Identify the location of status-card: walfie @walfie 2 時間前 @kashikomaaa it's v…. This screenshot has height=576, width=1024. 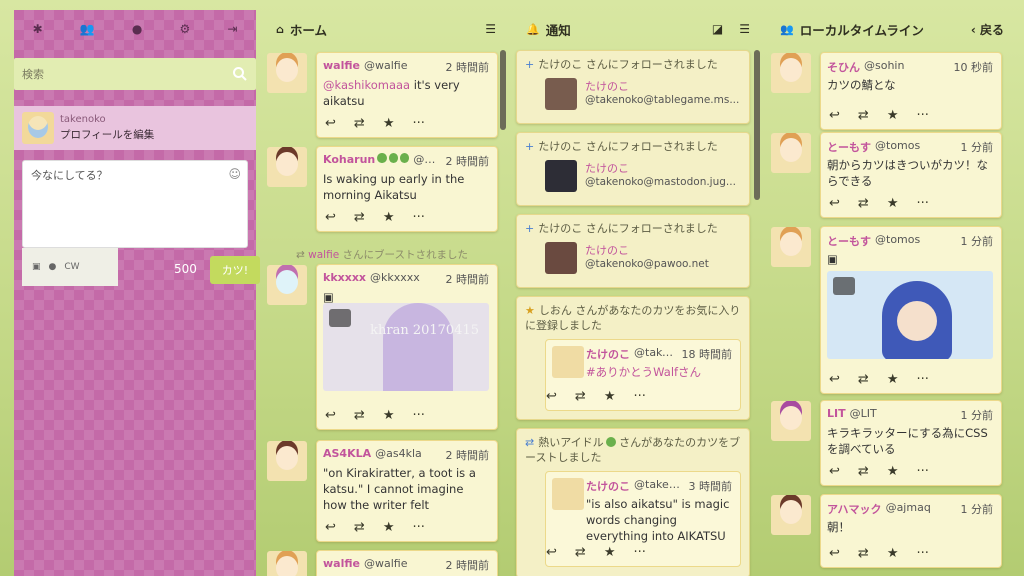
(382, 95).